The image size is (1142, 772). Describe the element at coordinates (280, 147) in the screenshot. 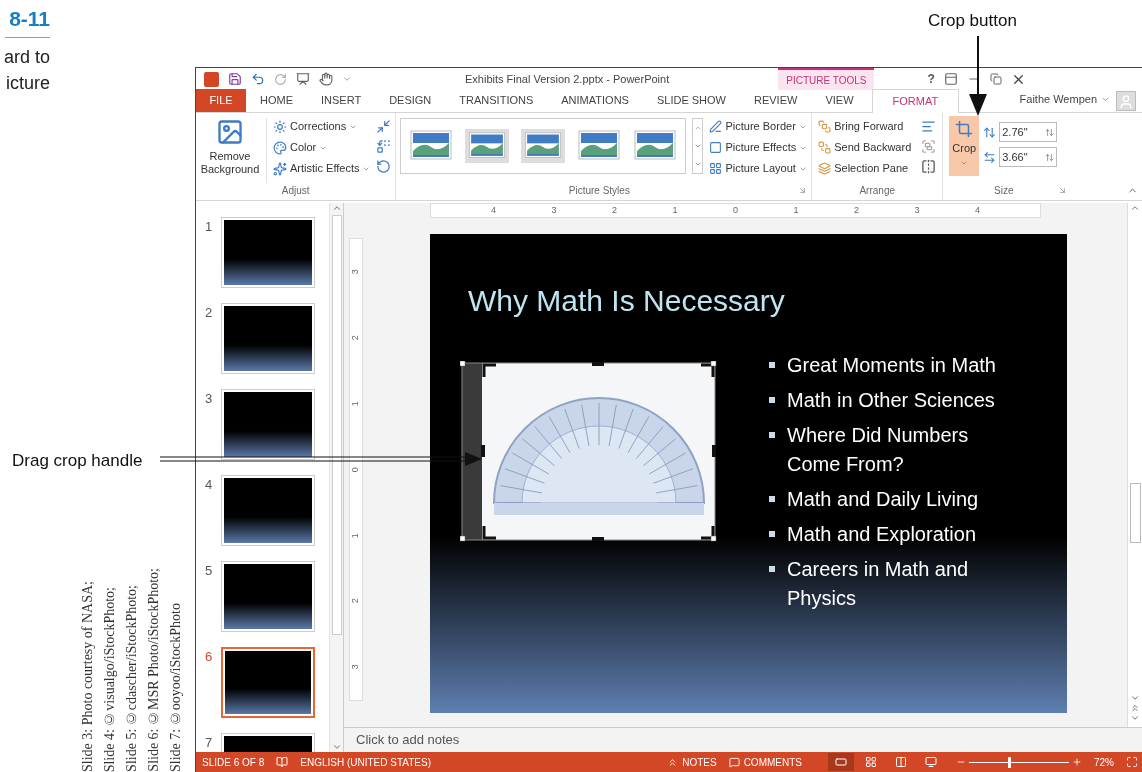

I see `palette-icon` at that location.